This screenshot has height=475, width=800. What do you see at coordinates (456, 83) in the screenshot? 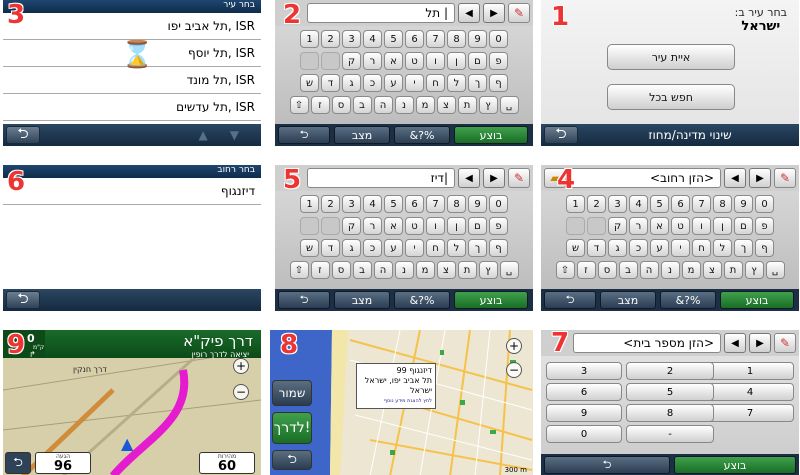
I see `keyboard-key: ל` at bounding box center [456, 83].